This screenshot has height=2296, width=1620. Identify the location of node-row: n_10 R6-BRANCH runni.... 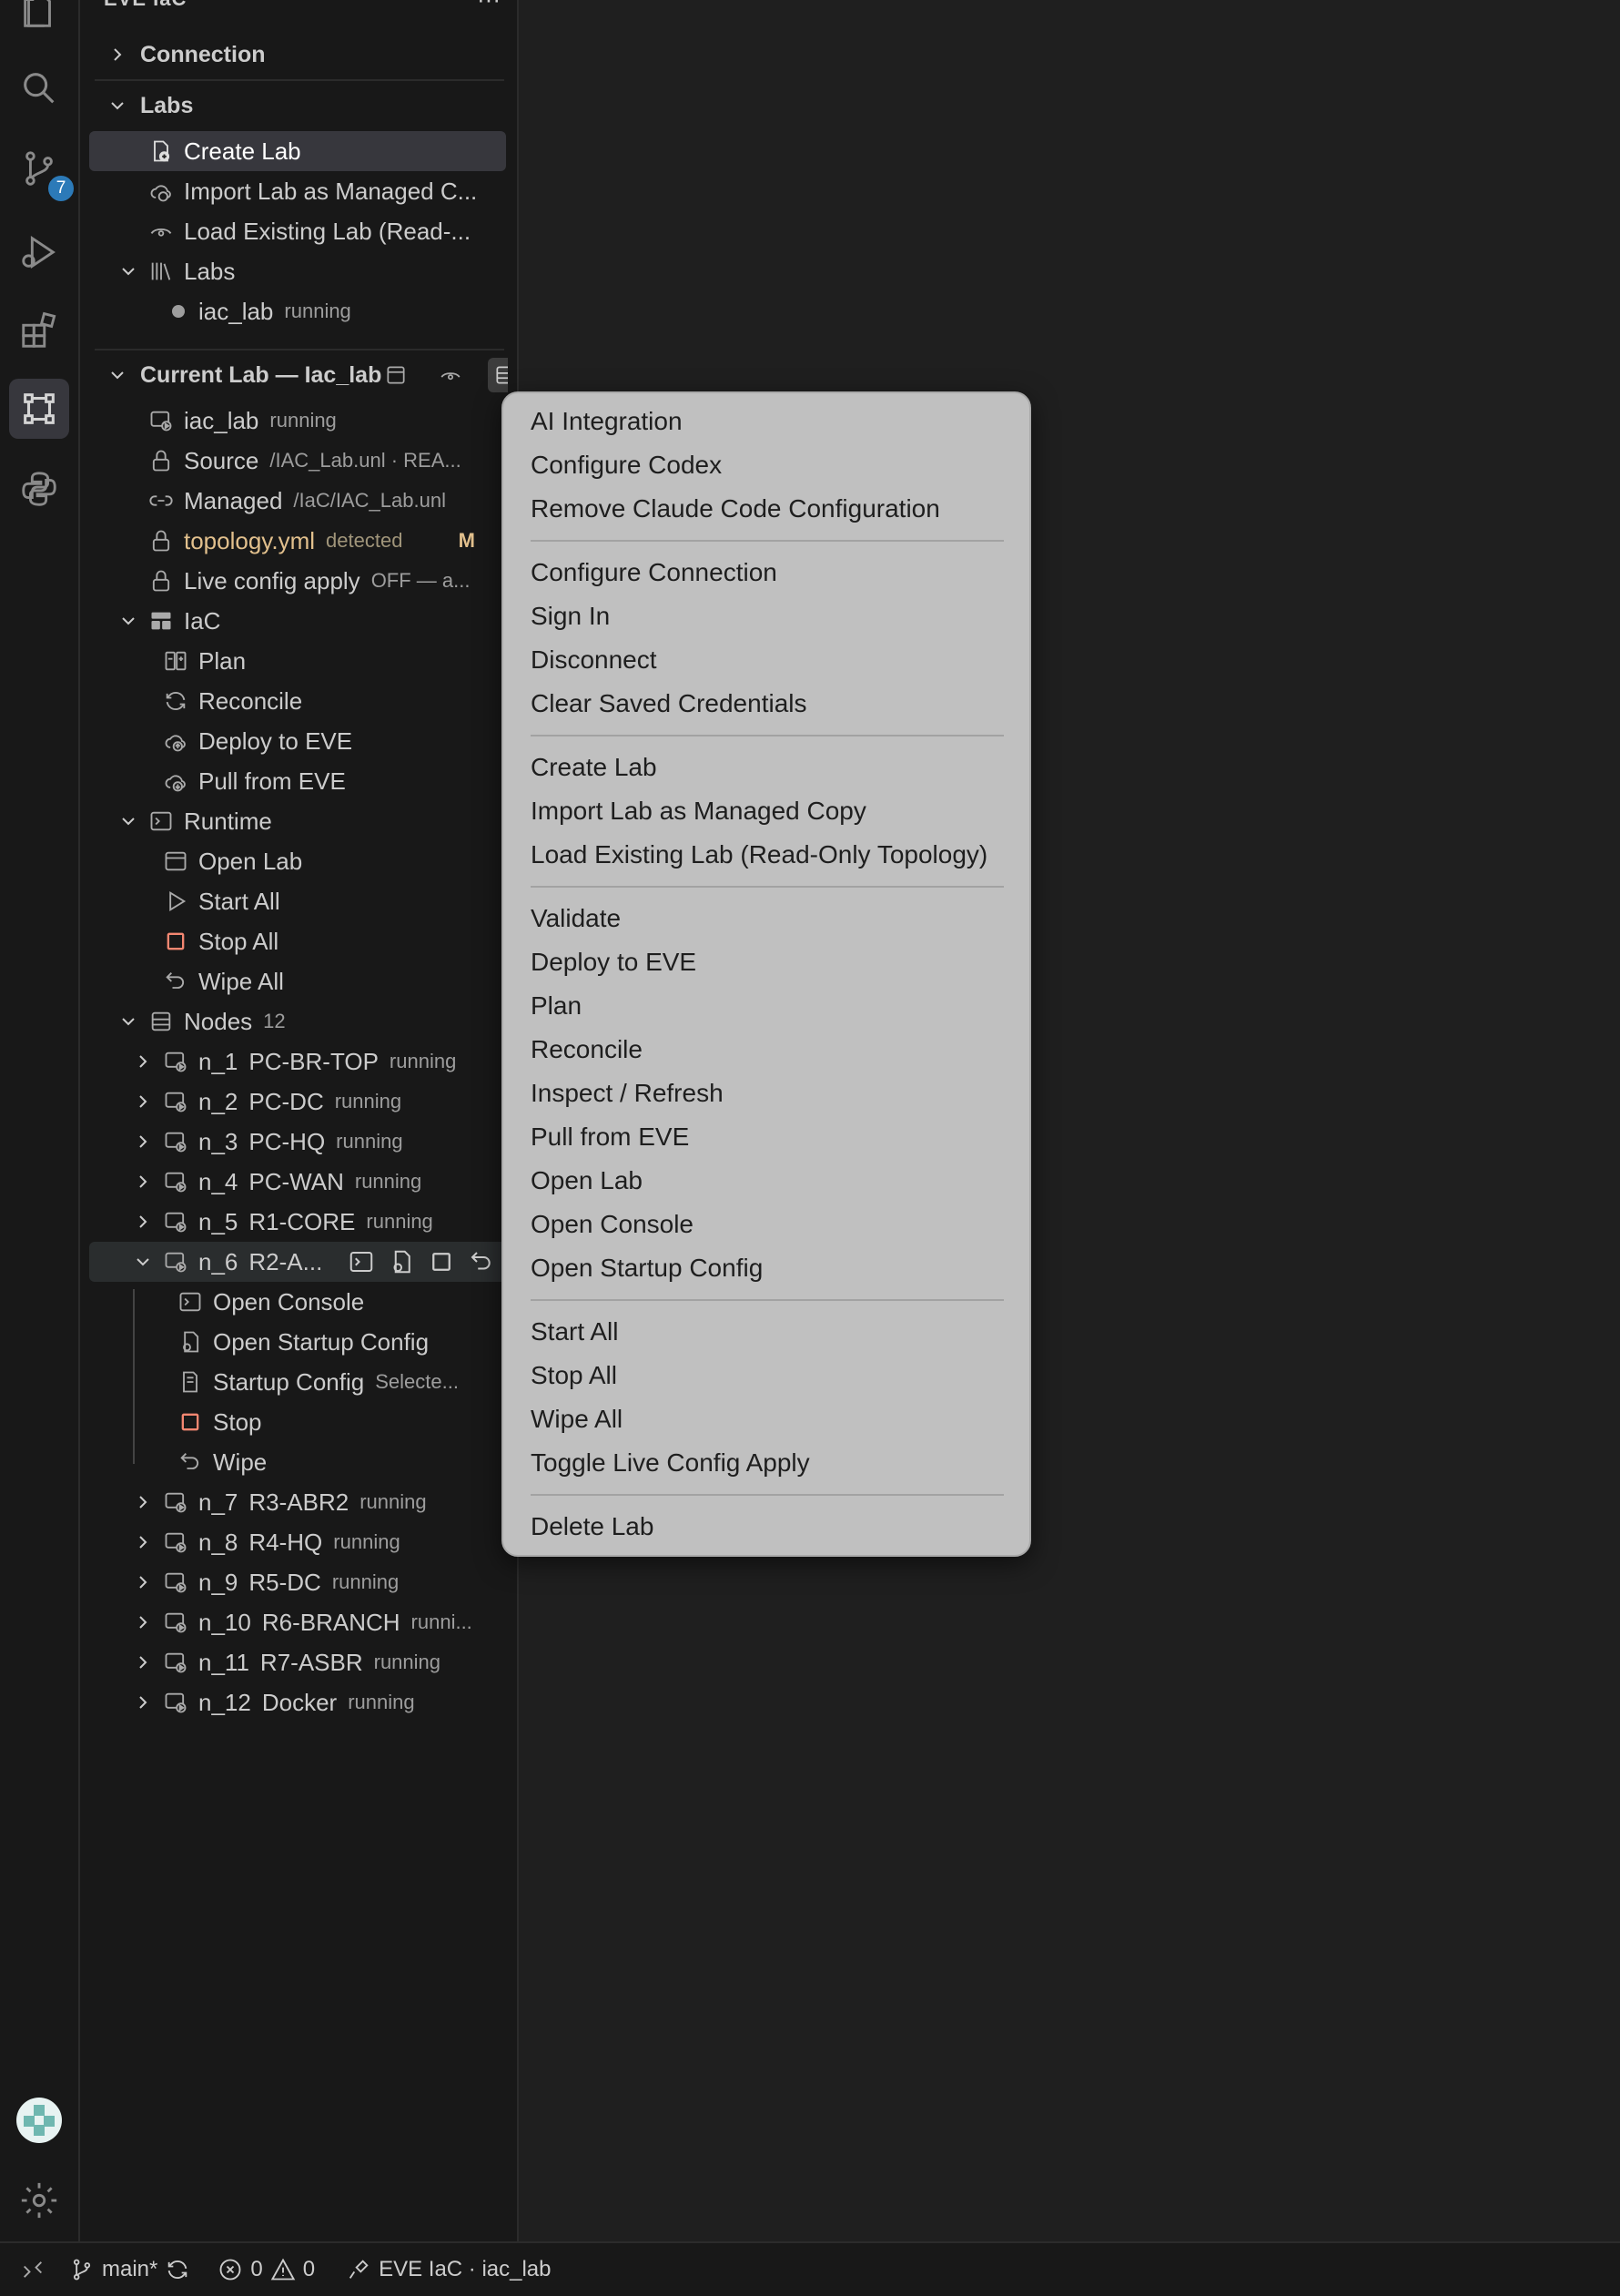
(298, 1622).